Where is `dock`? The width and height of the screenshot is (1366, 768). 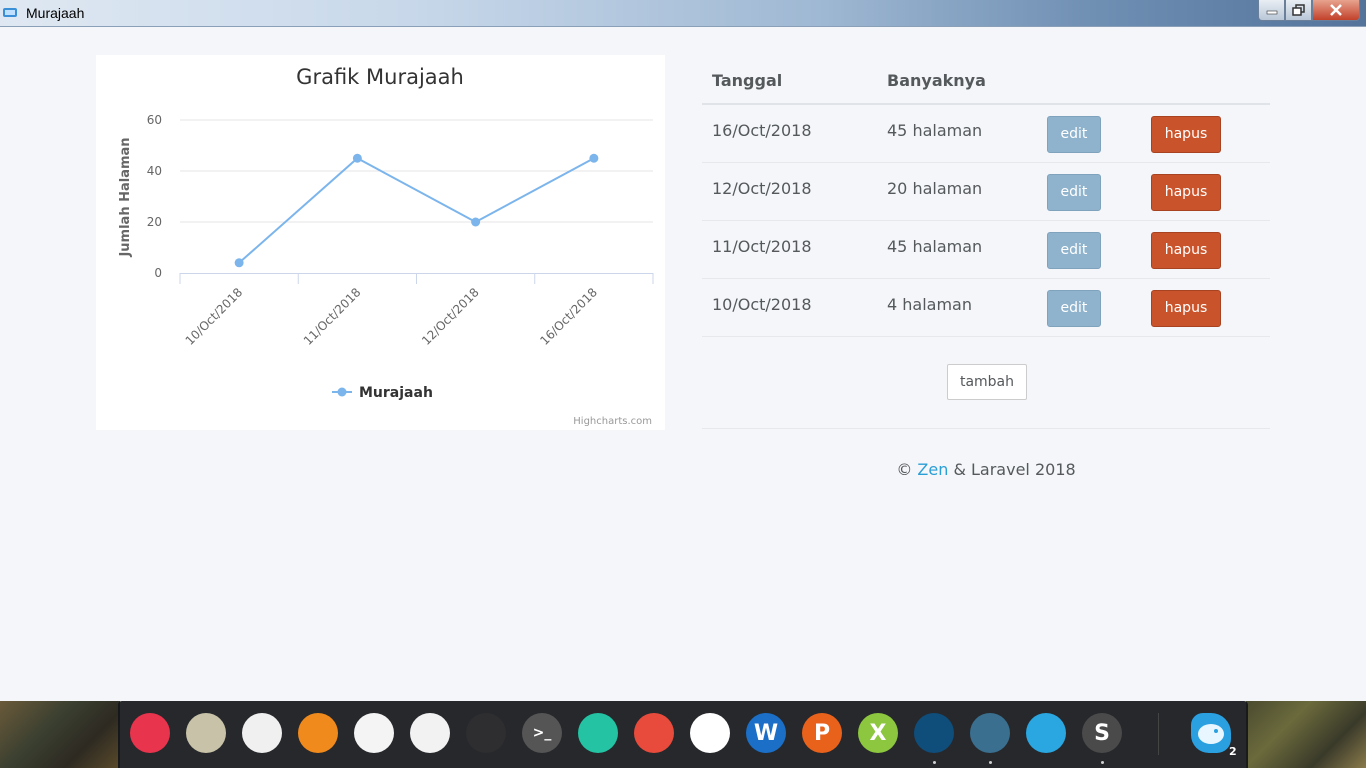
dock is located at coordinates (683, 734).